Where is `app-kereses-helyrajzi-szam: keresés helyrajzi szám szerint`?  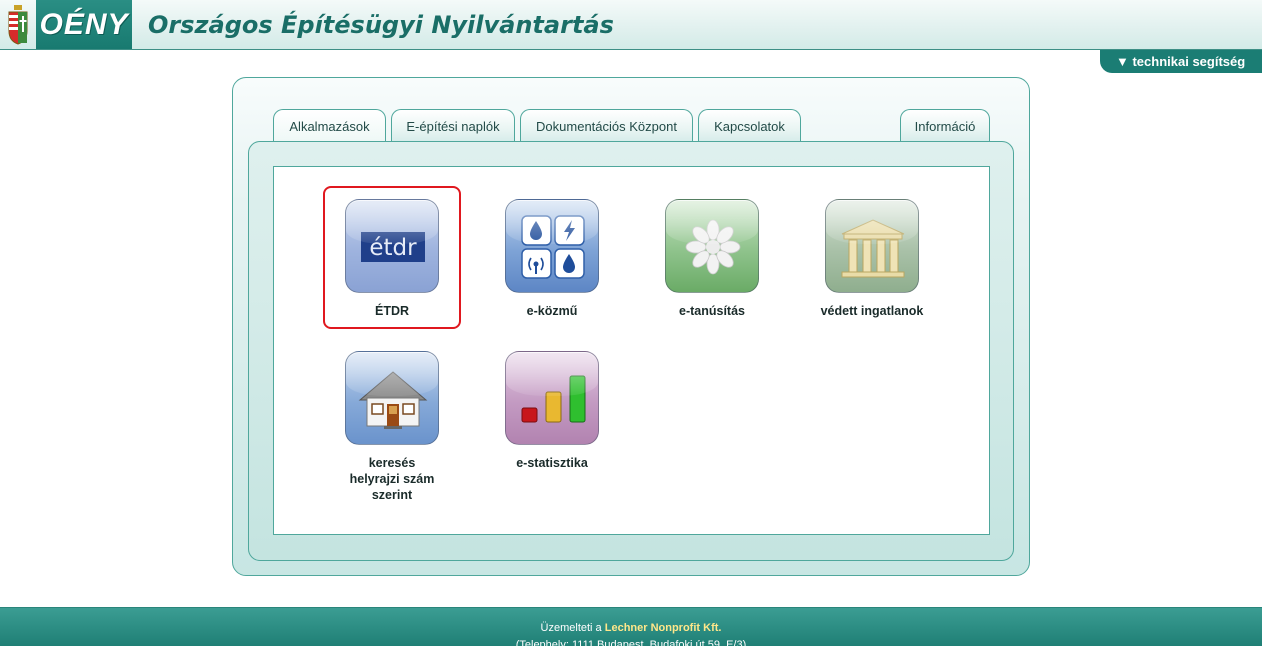
app-kereses-helyrajzi-szam: keresés helyrajzi szám szerint is located at coordinates (392, 427).